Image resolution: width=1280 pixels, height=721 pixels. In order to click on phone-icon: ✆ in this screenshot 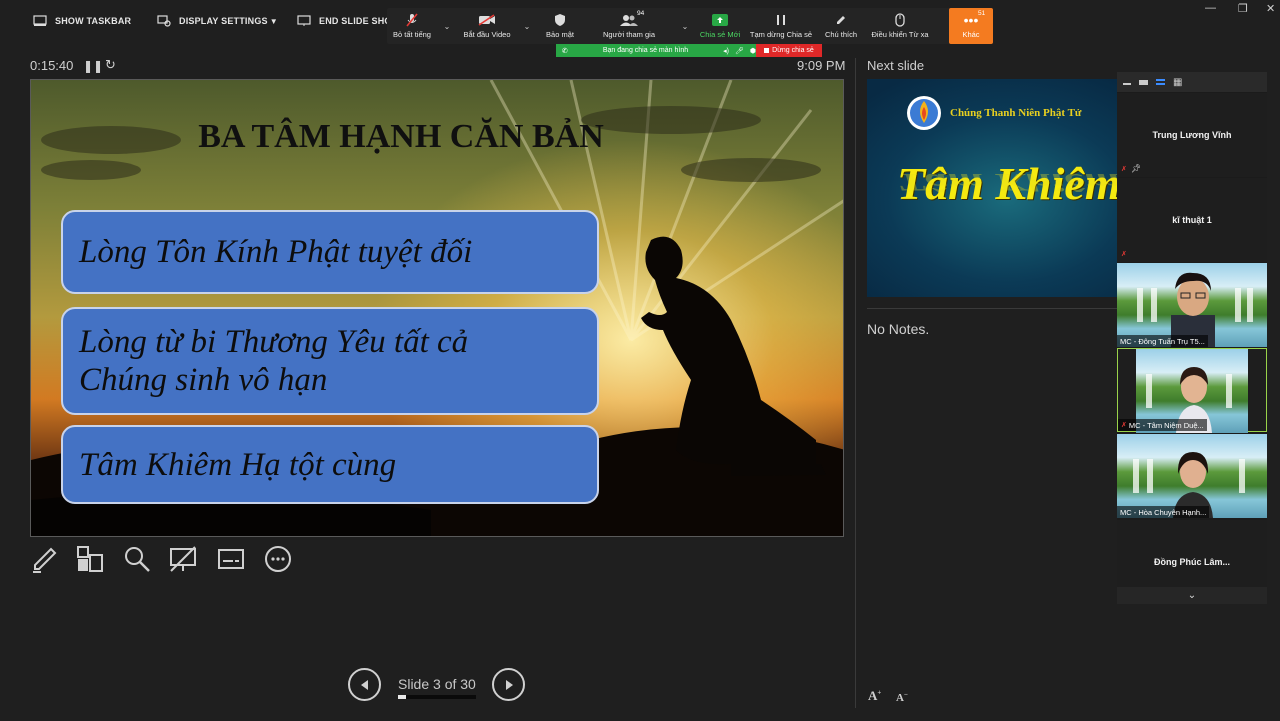, I will do `click(565, 51)`.